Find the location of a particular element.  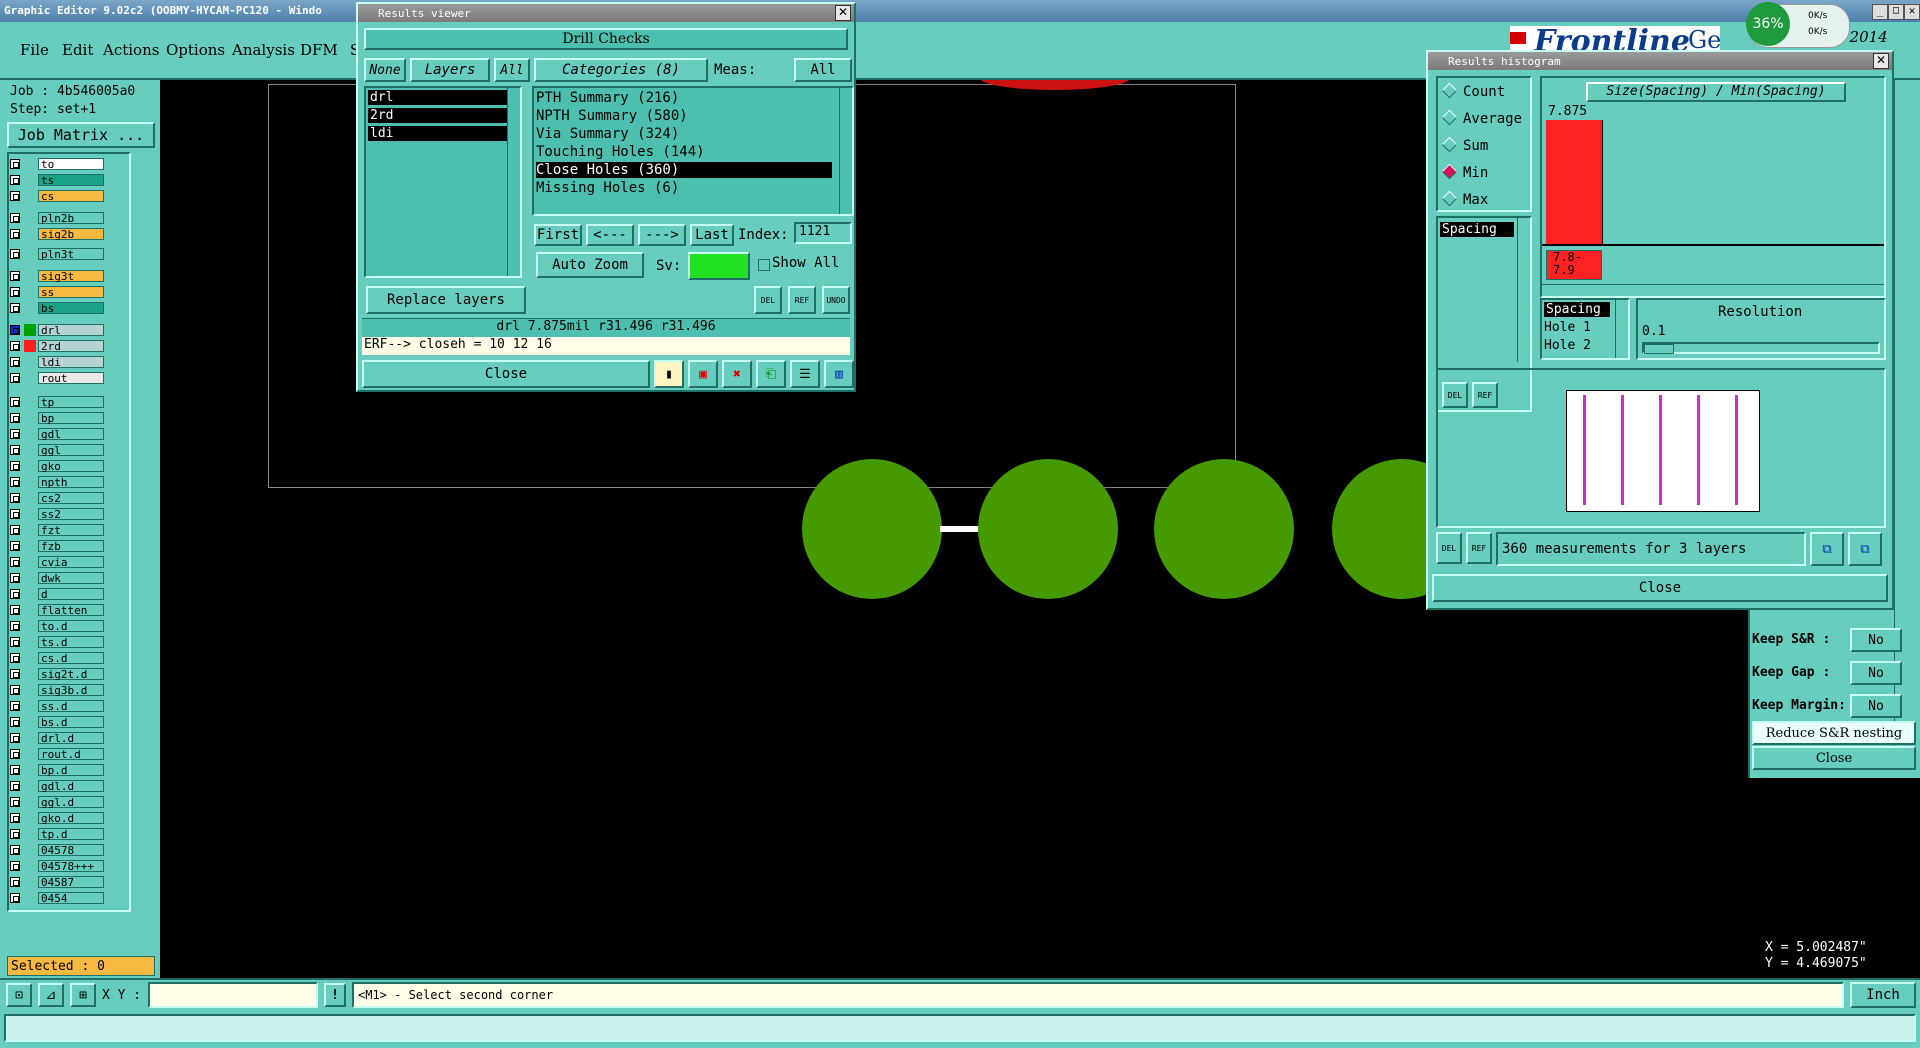

layer-row: gko.d is located at coordinates (57, 818).